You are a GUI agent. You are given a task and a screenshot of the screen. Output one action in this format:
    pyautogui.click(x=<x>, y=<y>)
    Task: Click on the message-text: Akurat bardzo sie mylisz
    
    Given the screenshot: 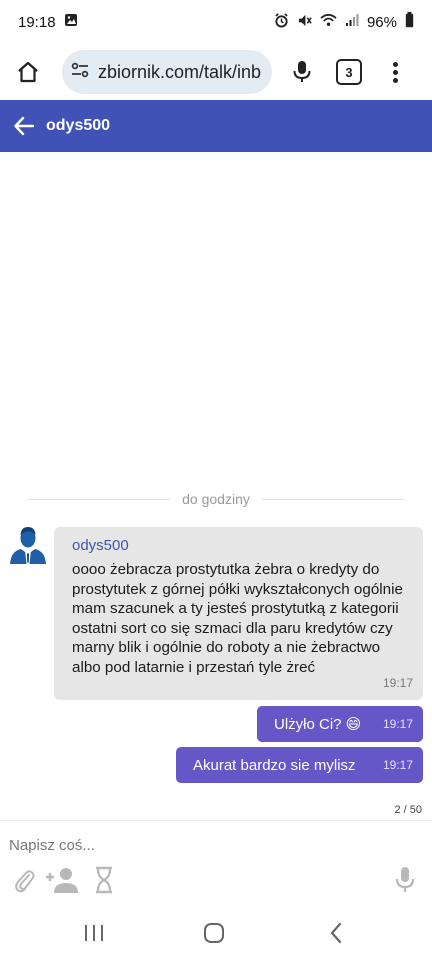 What is the action you would take?
    pyautogui.click(x=274, y=765)
    